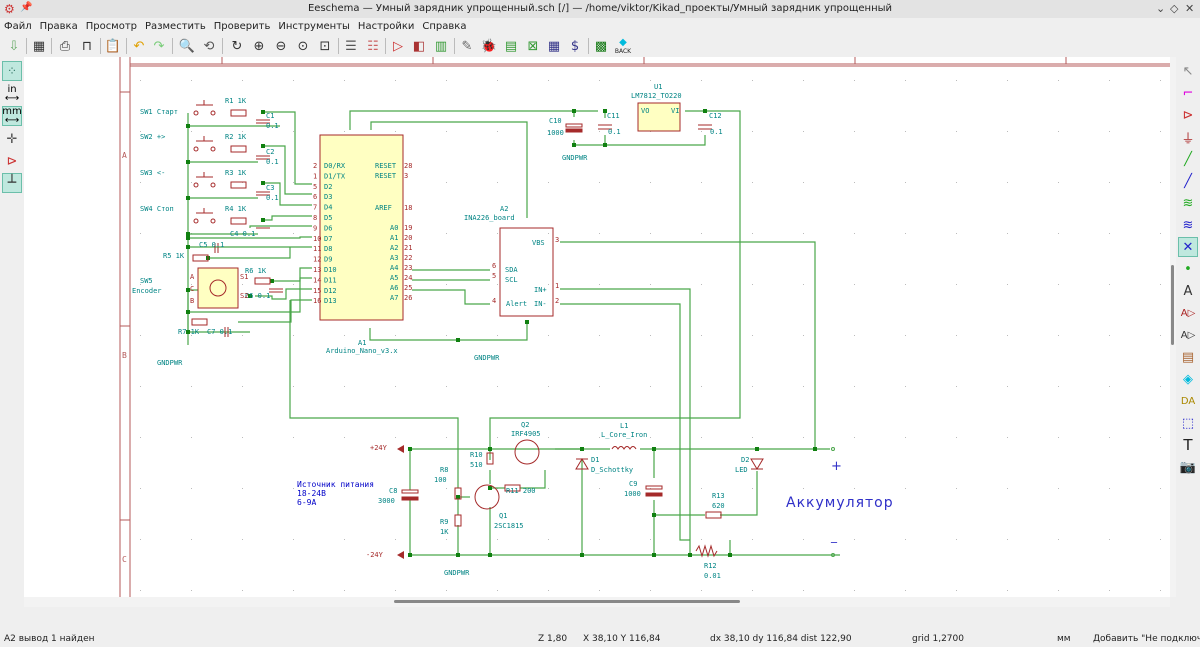 This screenshot has width=1200, height=647. Describe the element at coordinates (554, 46) in the screenshot. I see `bom-table-icon: ▦` at that location.